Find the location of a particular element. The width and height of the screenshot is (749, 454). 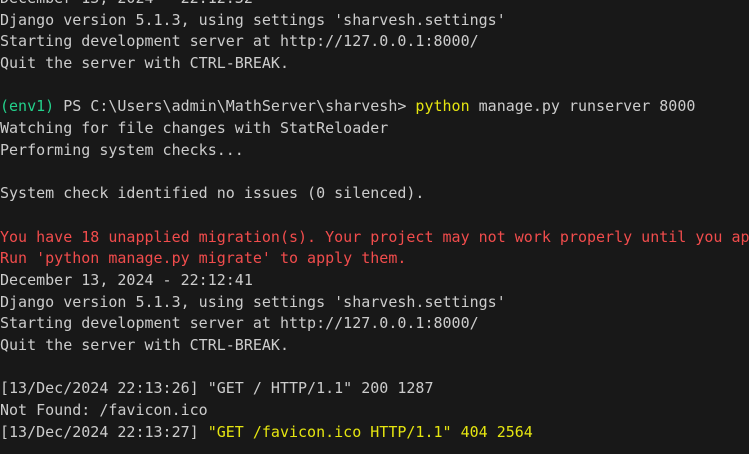

prompt-path: PS C:\Users\admin\MathServer\sharvesh> is located at coordinates (235, 106).